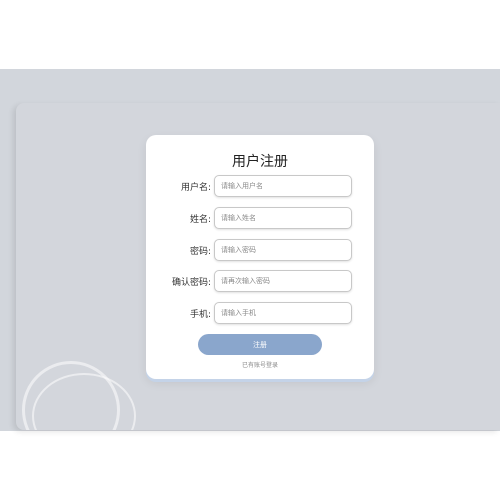 The width and height of the screenshot is (500, 500). Describe the element at coordinates (283, 250) in the screenshot. I see `password-input` at that location.